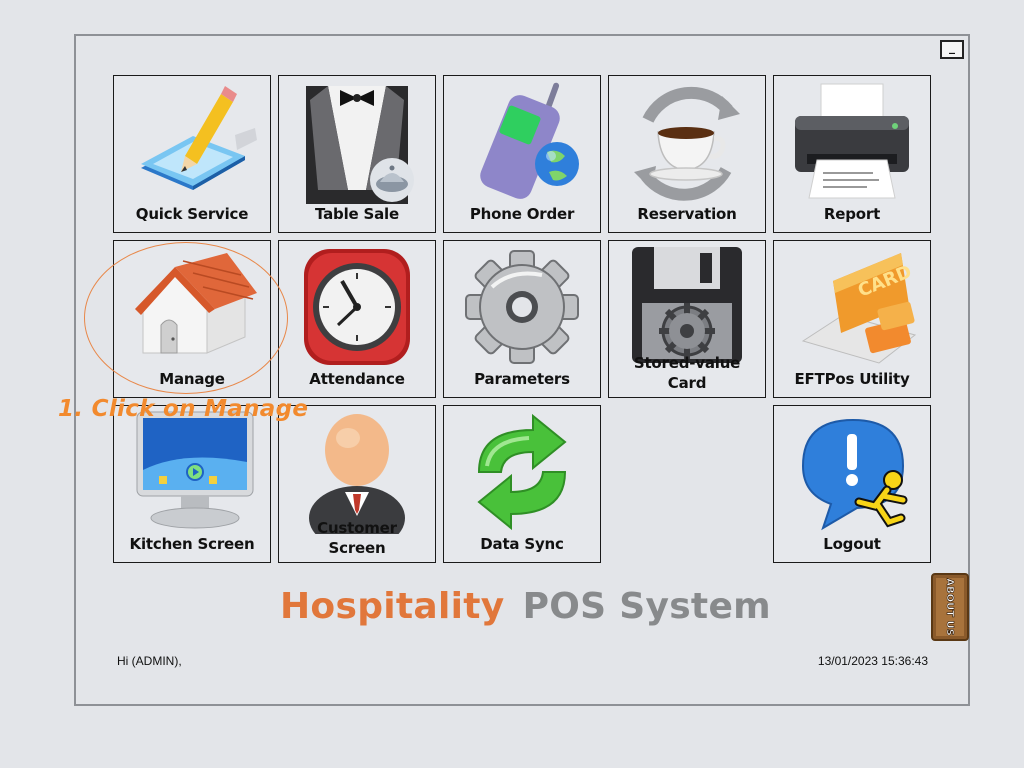  Describe the element at coordinates (852, 307) in the screenshot. I see `card-terminal-icon: CARD` at that location.